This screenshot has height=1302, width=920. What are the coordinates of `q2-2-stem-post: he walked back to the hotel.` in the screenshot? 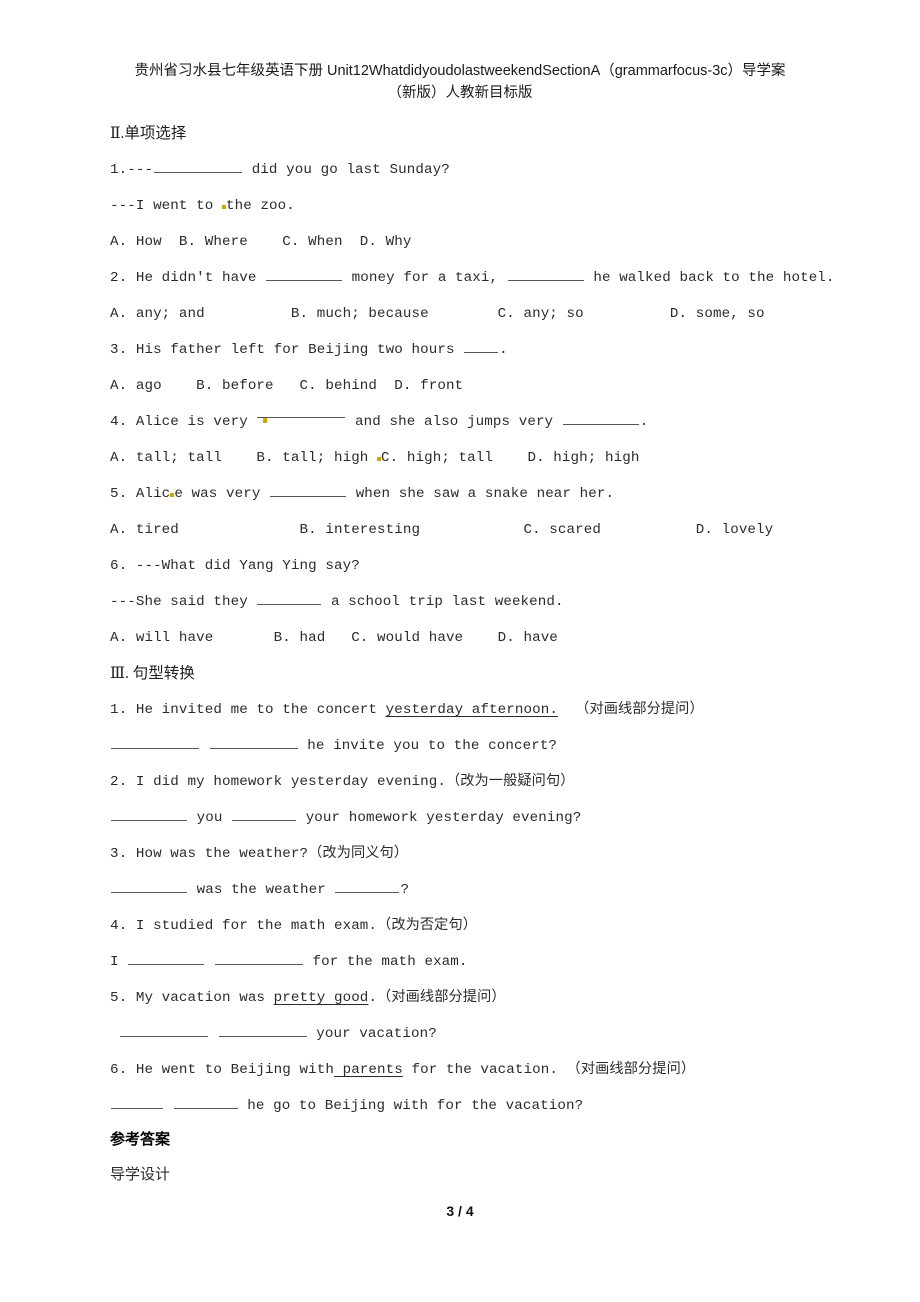 It's located at (709, 278).